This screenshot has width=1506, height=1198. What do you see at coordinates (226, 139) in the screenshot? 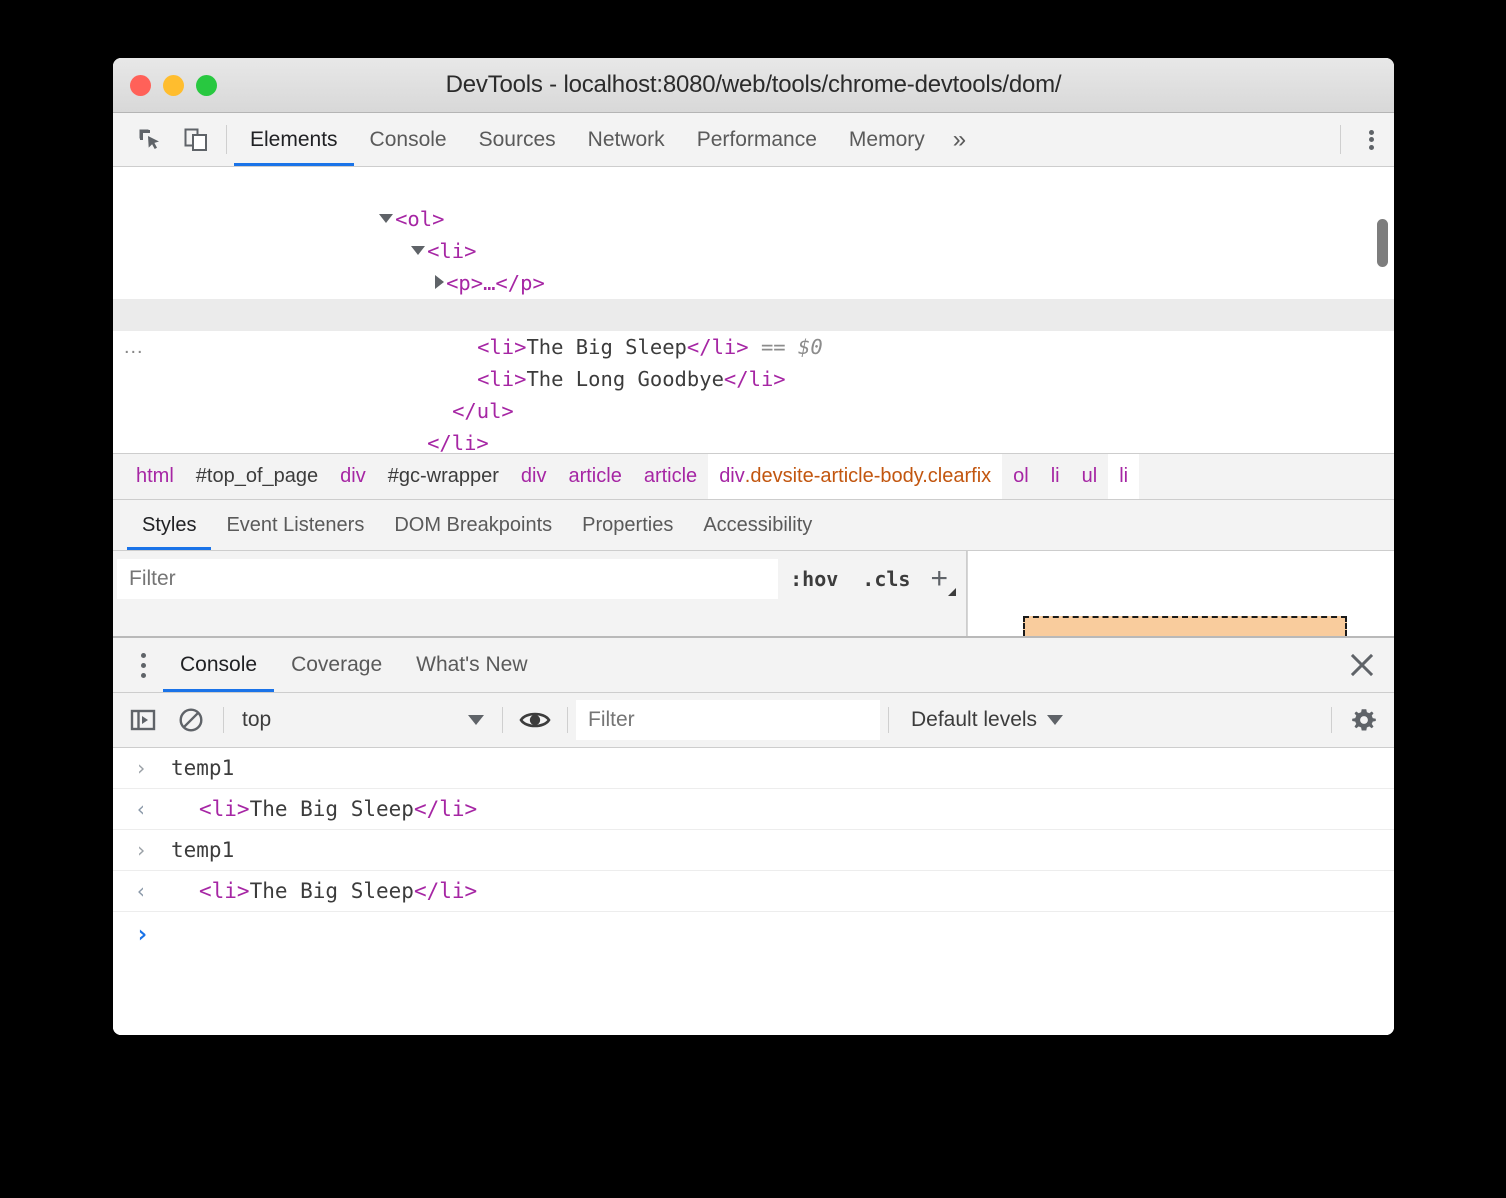
I see `toolbar-divider` at bounding box center [226, 139].